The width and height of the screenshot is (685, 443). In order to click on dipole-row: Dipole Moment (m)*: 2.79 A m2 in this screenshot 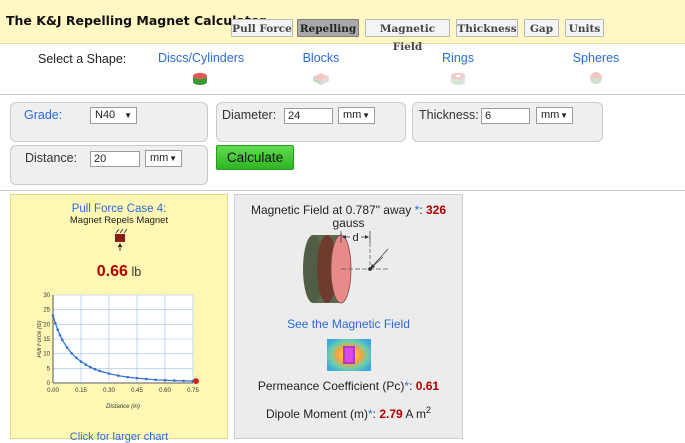, I will do `click(348, 413)`.